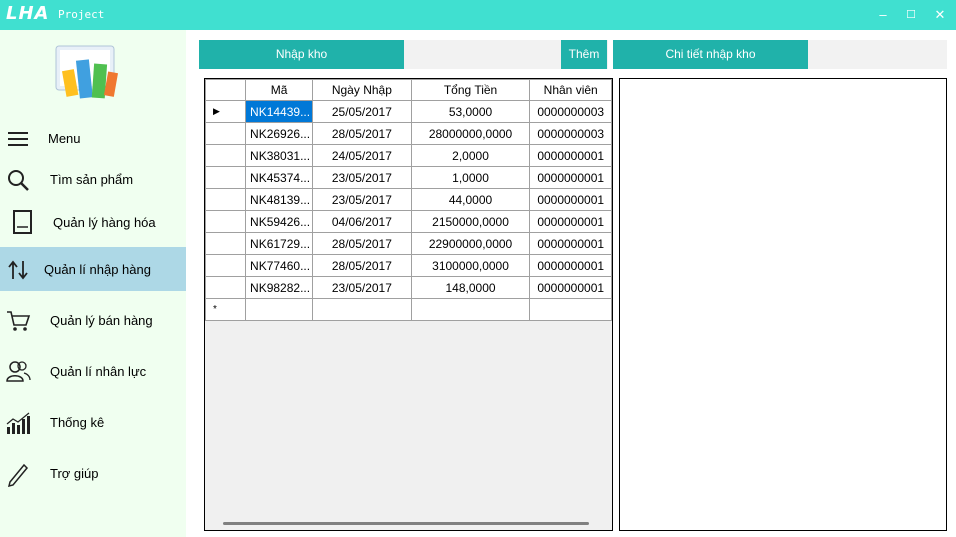 The image size is (956, 537). I want to click on column-header-code: Mã, so click(279, 90).